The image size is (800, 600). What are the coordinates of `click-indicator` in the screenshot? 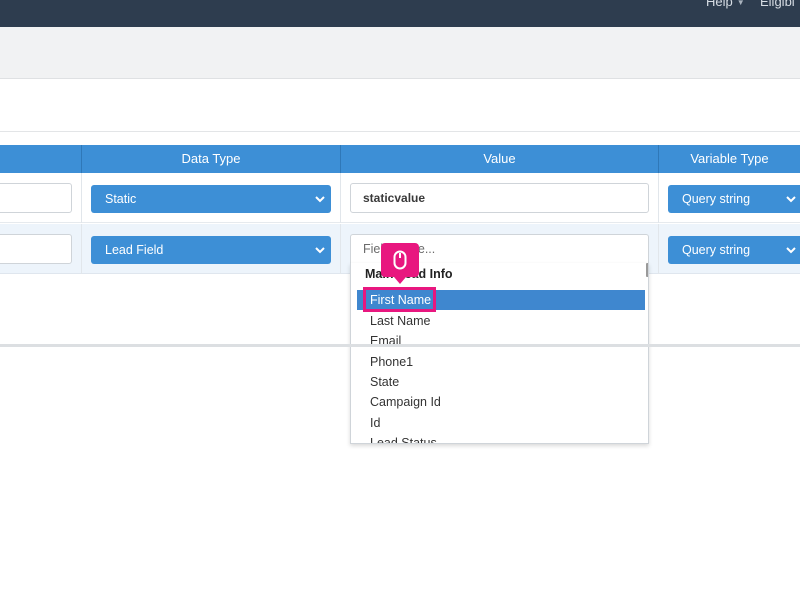 It's located at (400, 263).